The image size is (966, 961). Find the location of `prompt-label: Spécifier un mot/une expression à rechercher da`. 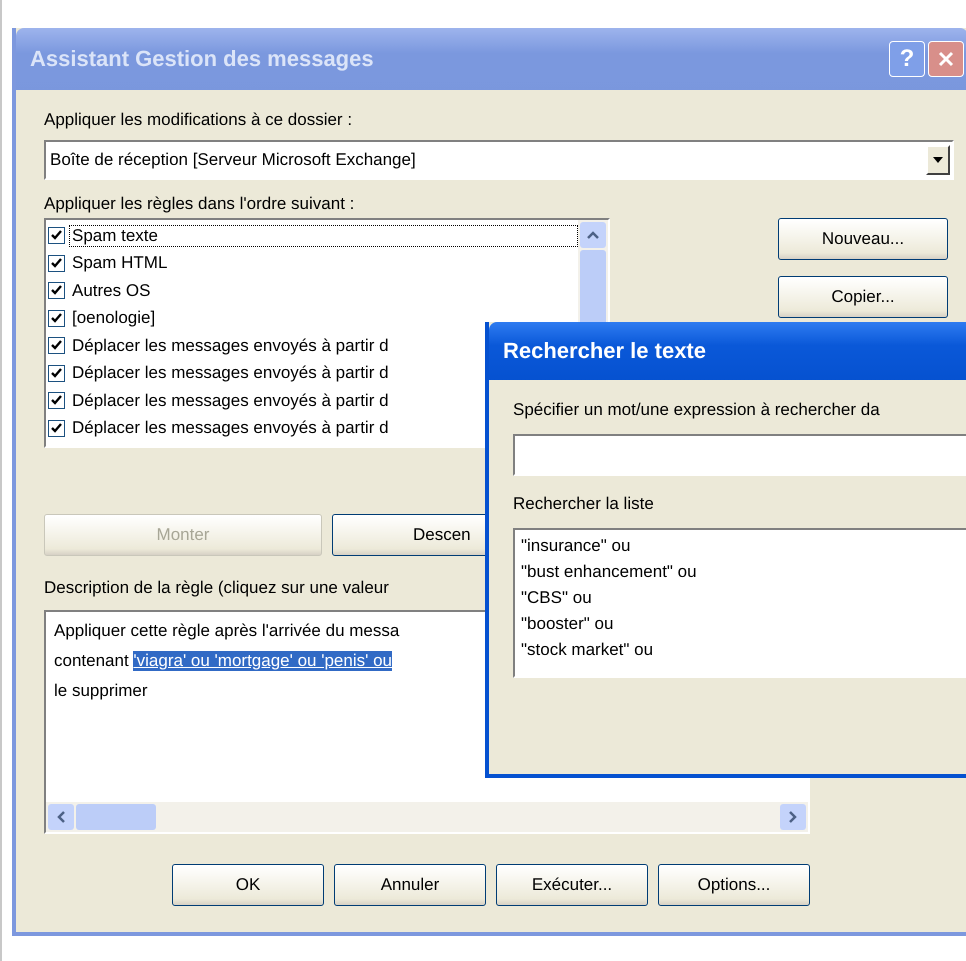

prompt-label: Spécifier un mot/une expression à rechercher da is located at coordinates (696, 410).